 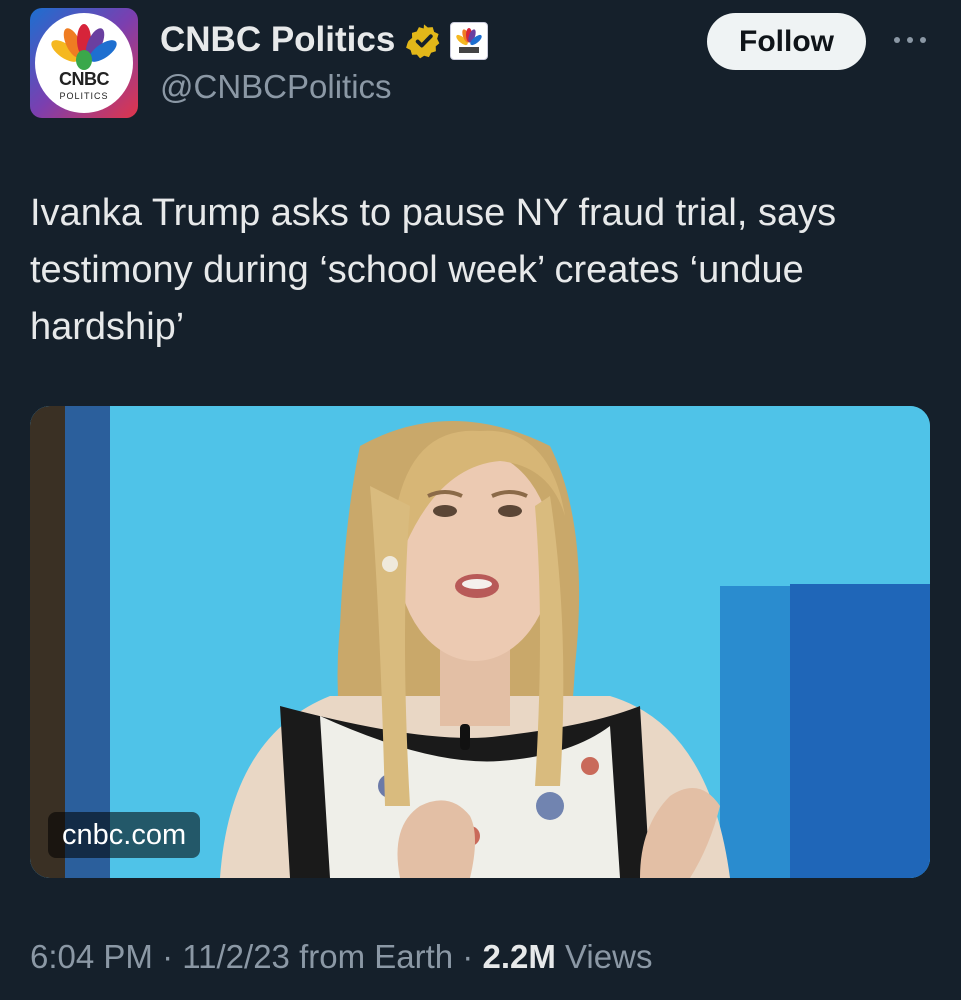 What do you see at coordinates (609, 956) in the screenshot?
I see `views-label: Views` at bounding box center [609, 956].